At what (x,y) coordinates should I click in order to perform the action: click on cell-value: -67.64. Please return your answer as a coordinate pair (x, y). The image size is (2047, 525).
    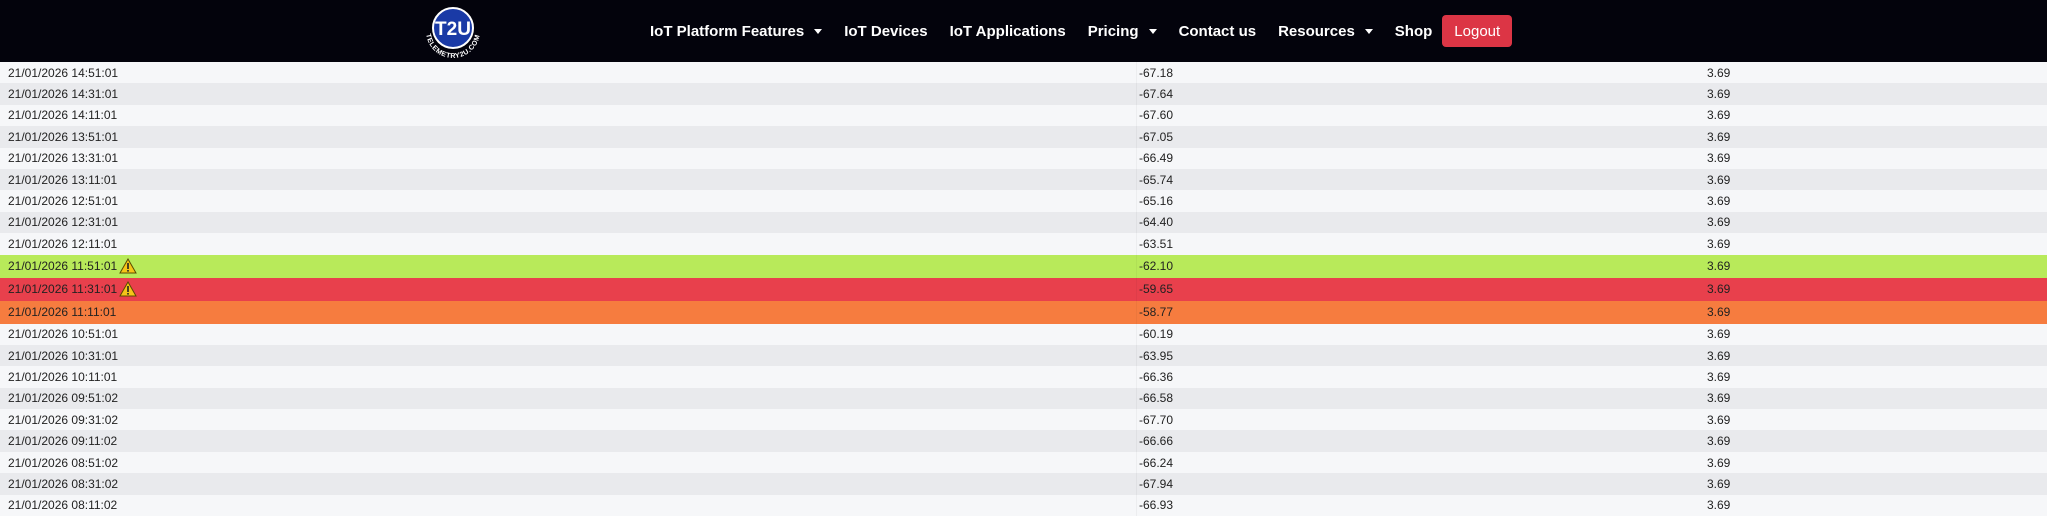
    Looking at the image, I should click on (1156, 94).